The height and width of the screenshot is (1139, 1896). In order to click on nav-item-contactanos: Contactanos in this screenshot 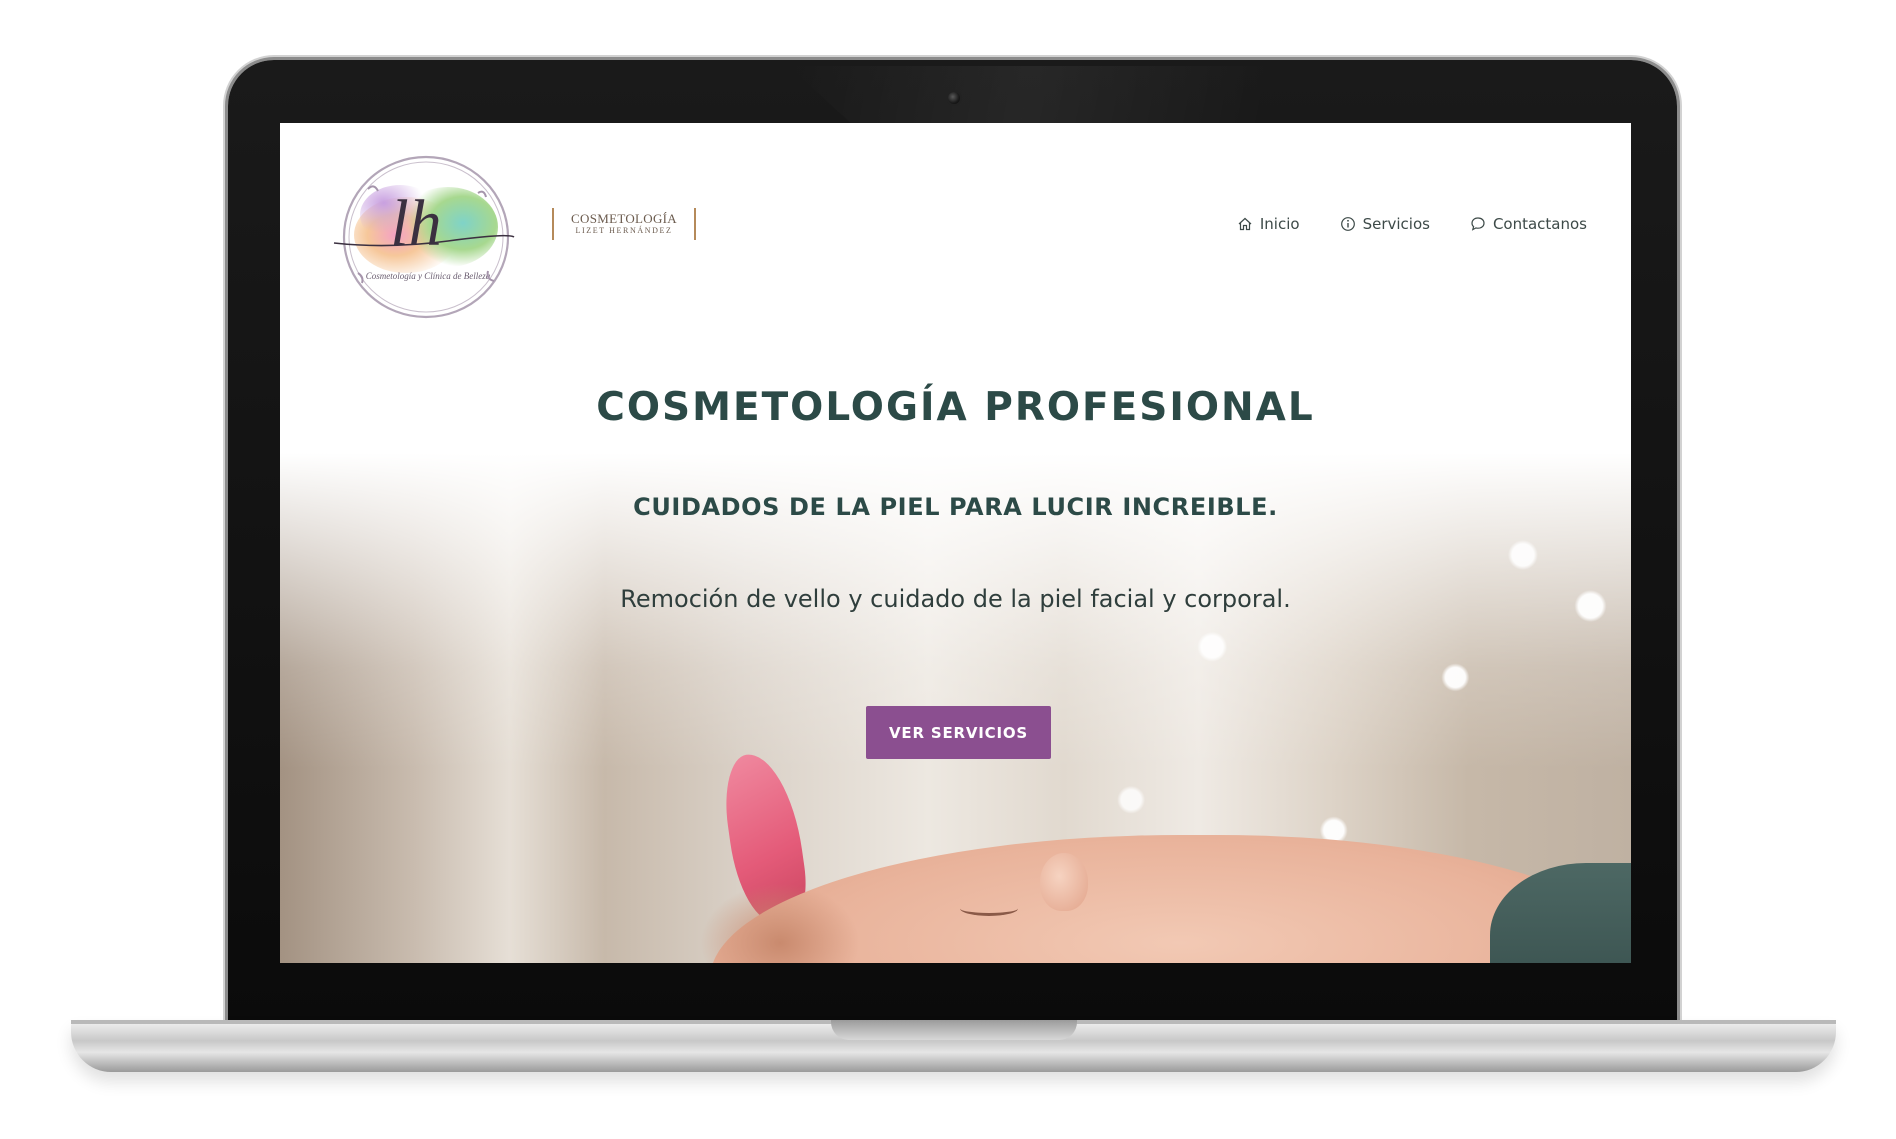, I will do `click(1528, 224)`.